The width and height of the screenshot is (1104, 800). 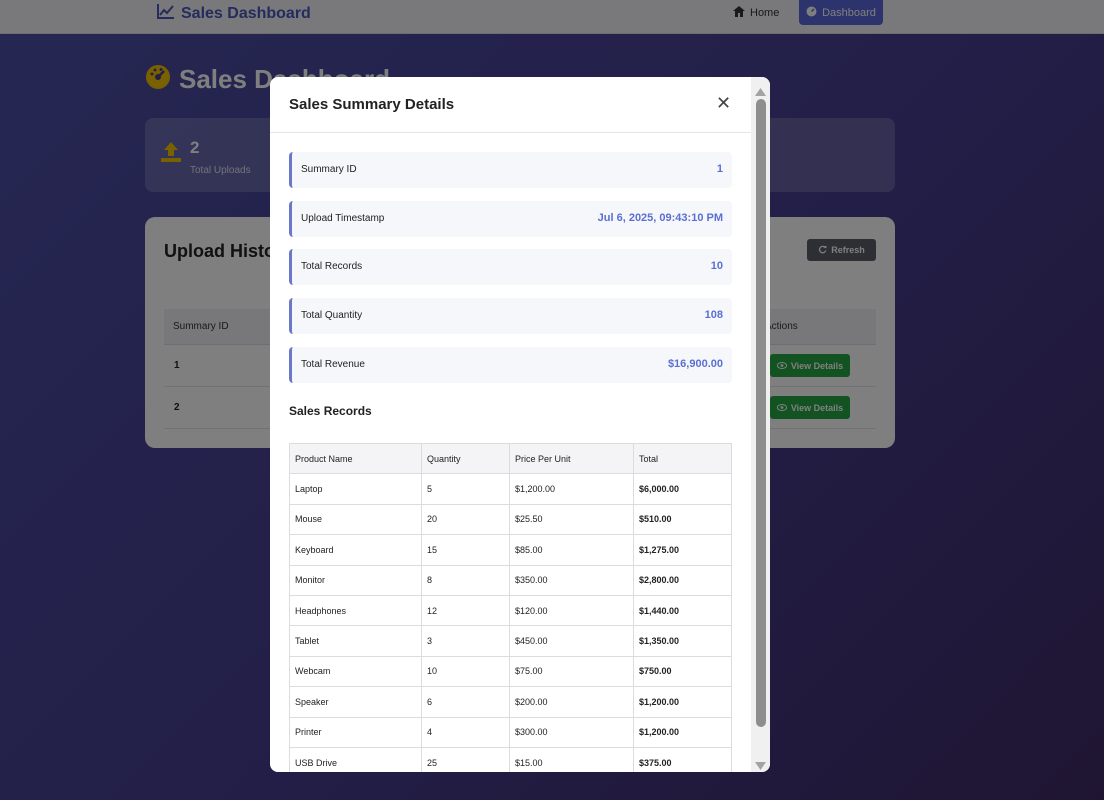 What do you see at coordinates (510, 365) in the screenshot?
I see `info-row-total-revenue: Total Revenue $16,900.00` at bounding box center [510, 365].